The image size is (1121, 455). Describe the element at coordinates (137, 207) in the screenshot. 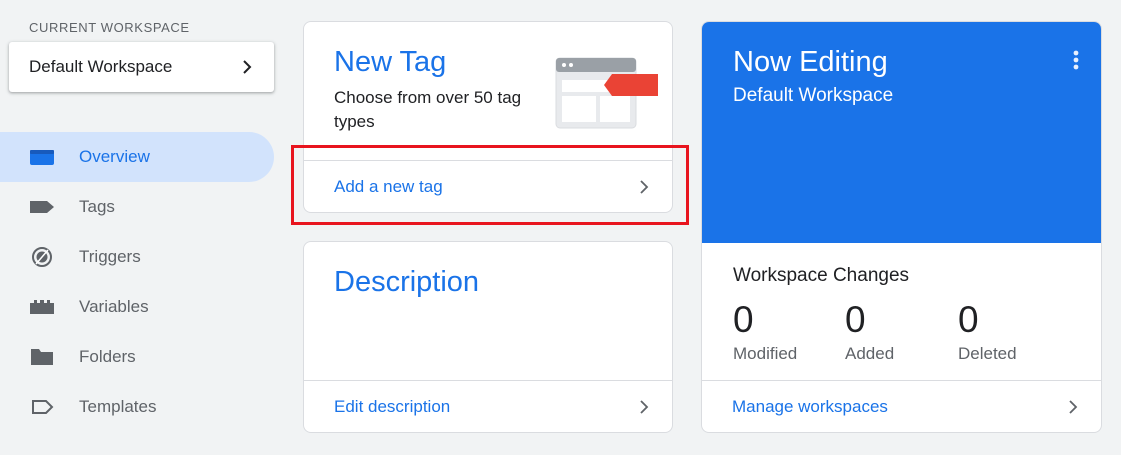

I see `sidebar-item-tags: Tags` at that location.